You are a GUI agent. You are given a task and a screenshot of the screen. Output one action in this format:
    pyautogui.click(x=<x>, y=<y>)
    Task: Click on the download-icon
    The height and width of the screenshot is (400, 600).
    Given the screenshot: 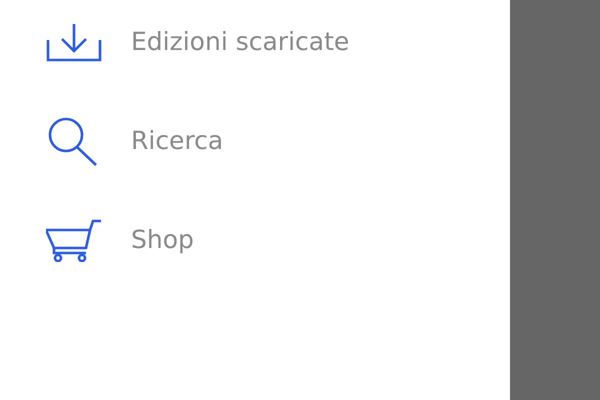 What is the action you would take?
    pyautogui.click(x=74, y=42)
    